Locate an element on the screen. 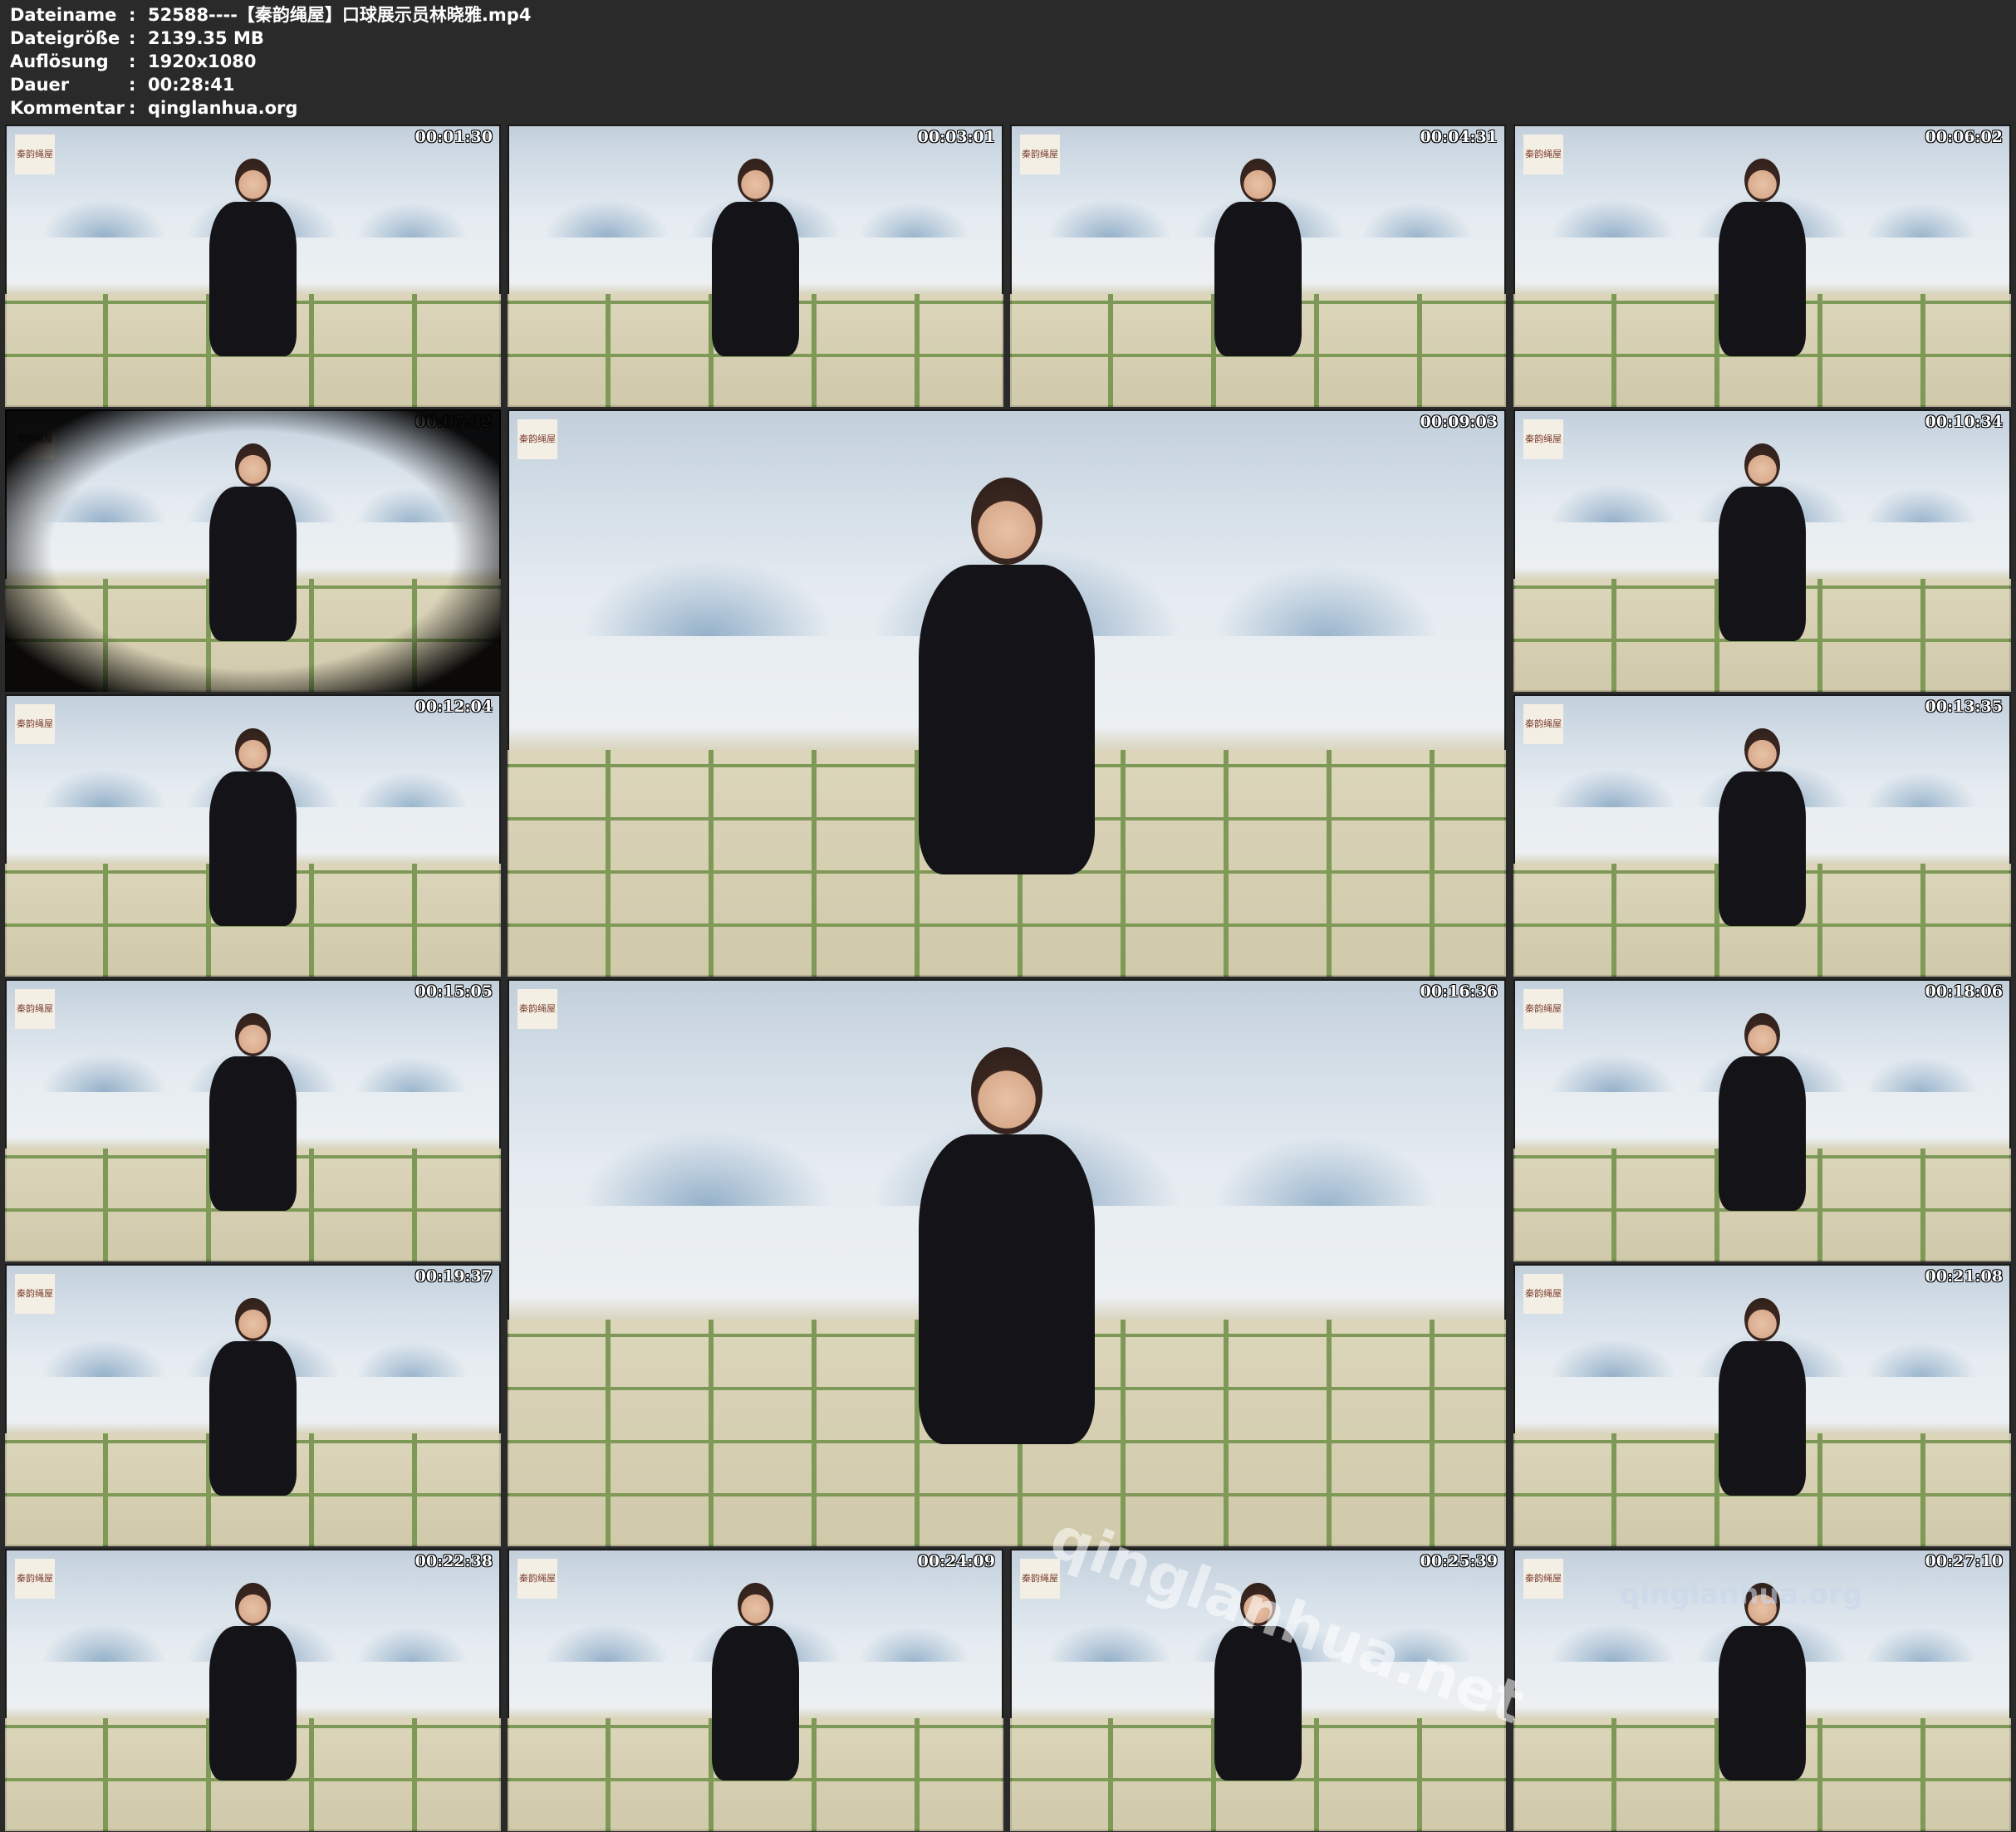 The image size is (2016, 1832). video-thumbnail: 秦韵绳屋 00:25:39 is located at coordinates (1258, 1690).